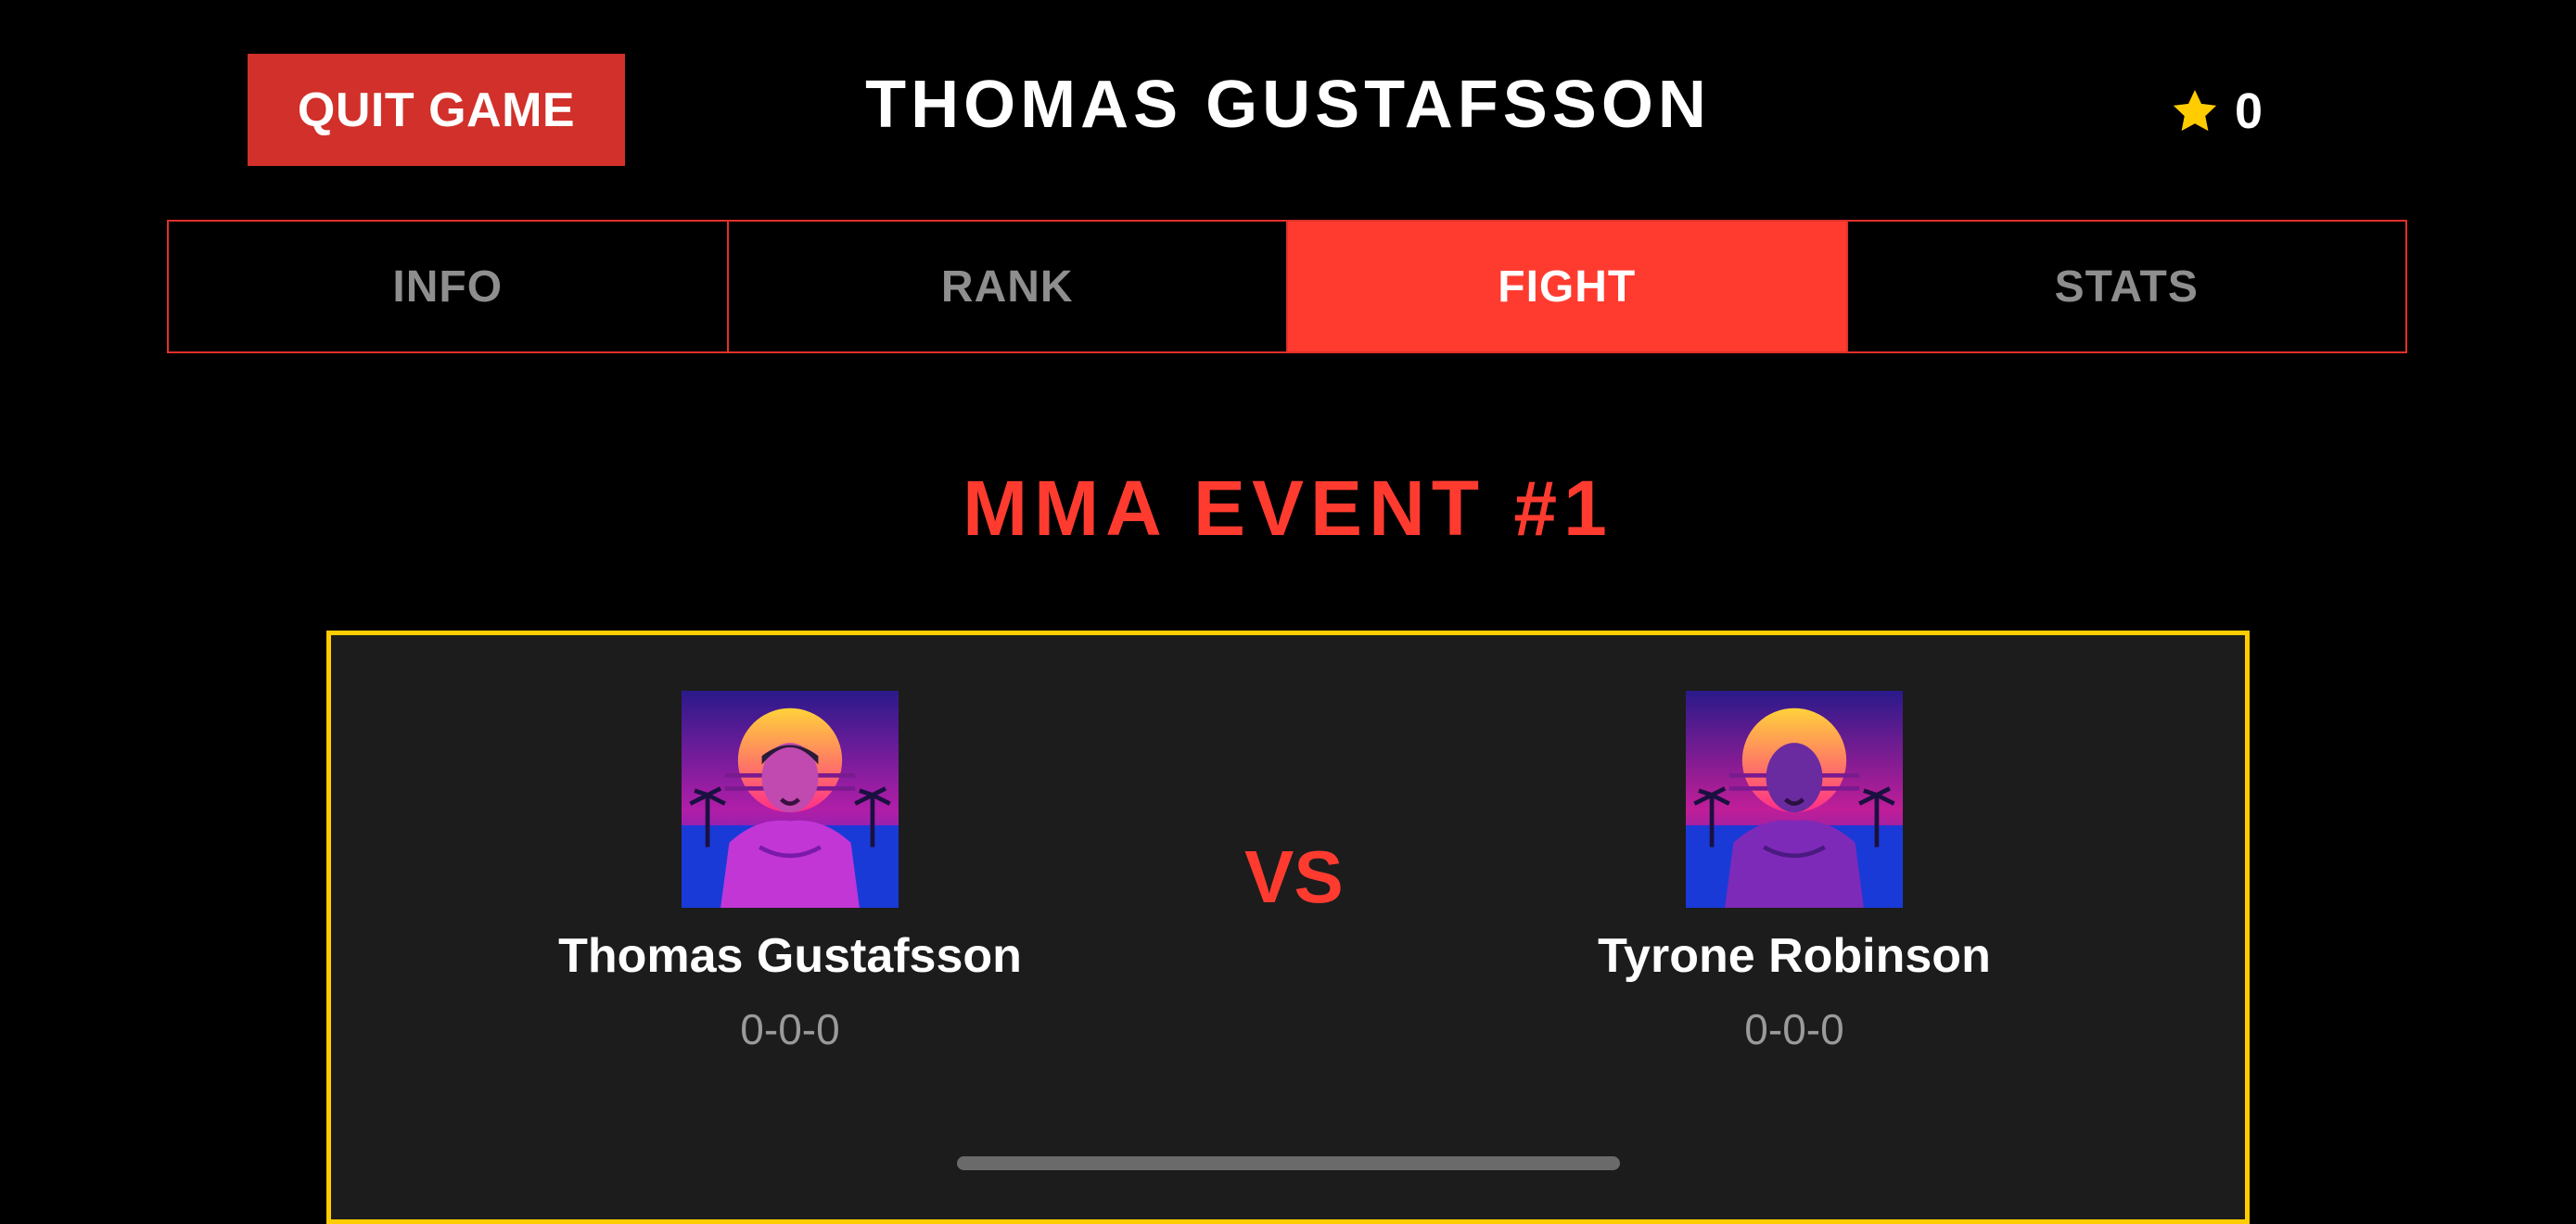 This screenshot has width=2576, height=1224. I want to click on tab-stats: STATS, so click(2127, 286).